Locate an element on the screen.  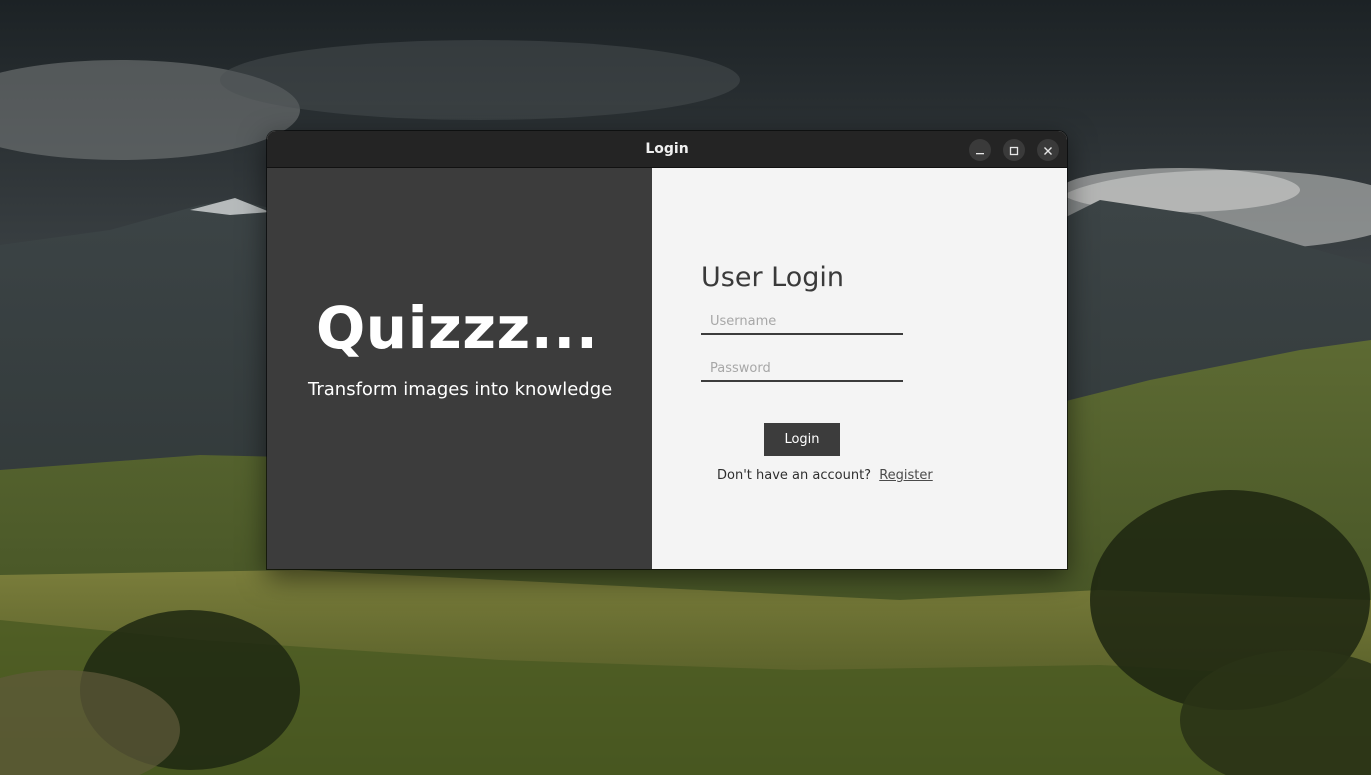
minimize-button is located at coordinates (980, 150).